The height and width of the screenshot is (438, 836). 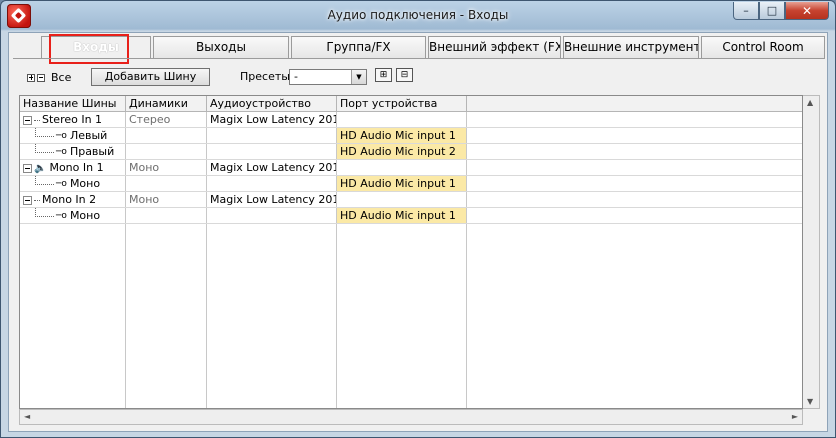 What do you see at coordinates (150, 77) in the screenshot?
I see `add-bus-button: Добавить Шину` at bounding box center [150, 77].